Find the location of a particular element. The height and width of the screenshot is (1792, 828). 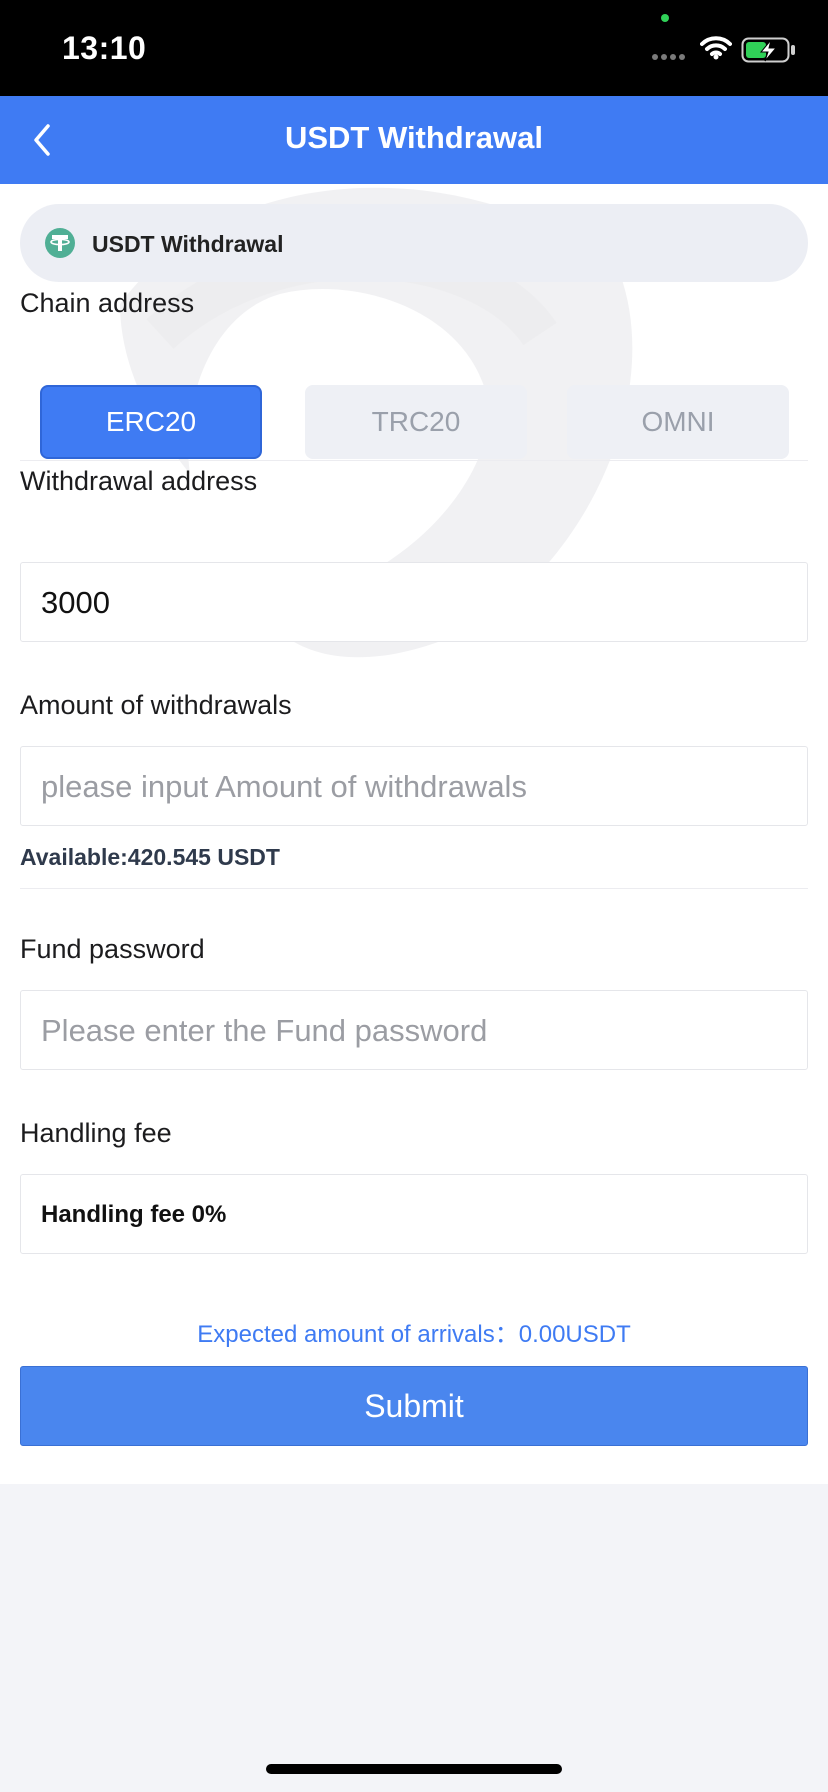

amount-label: Amount of withdrawals is located at coordinates (156, 705).